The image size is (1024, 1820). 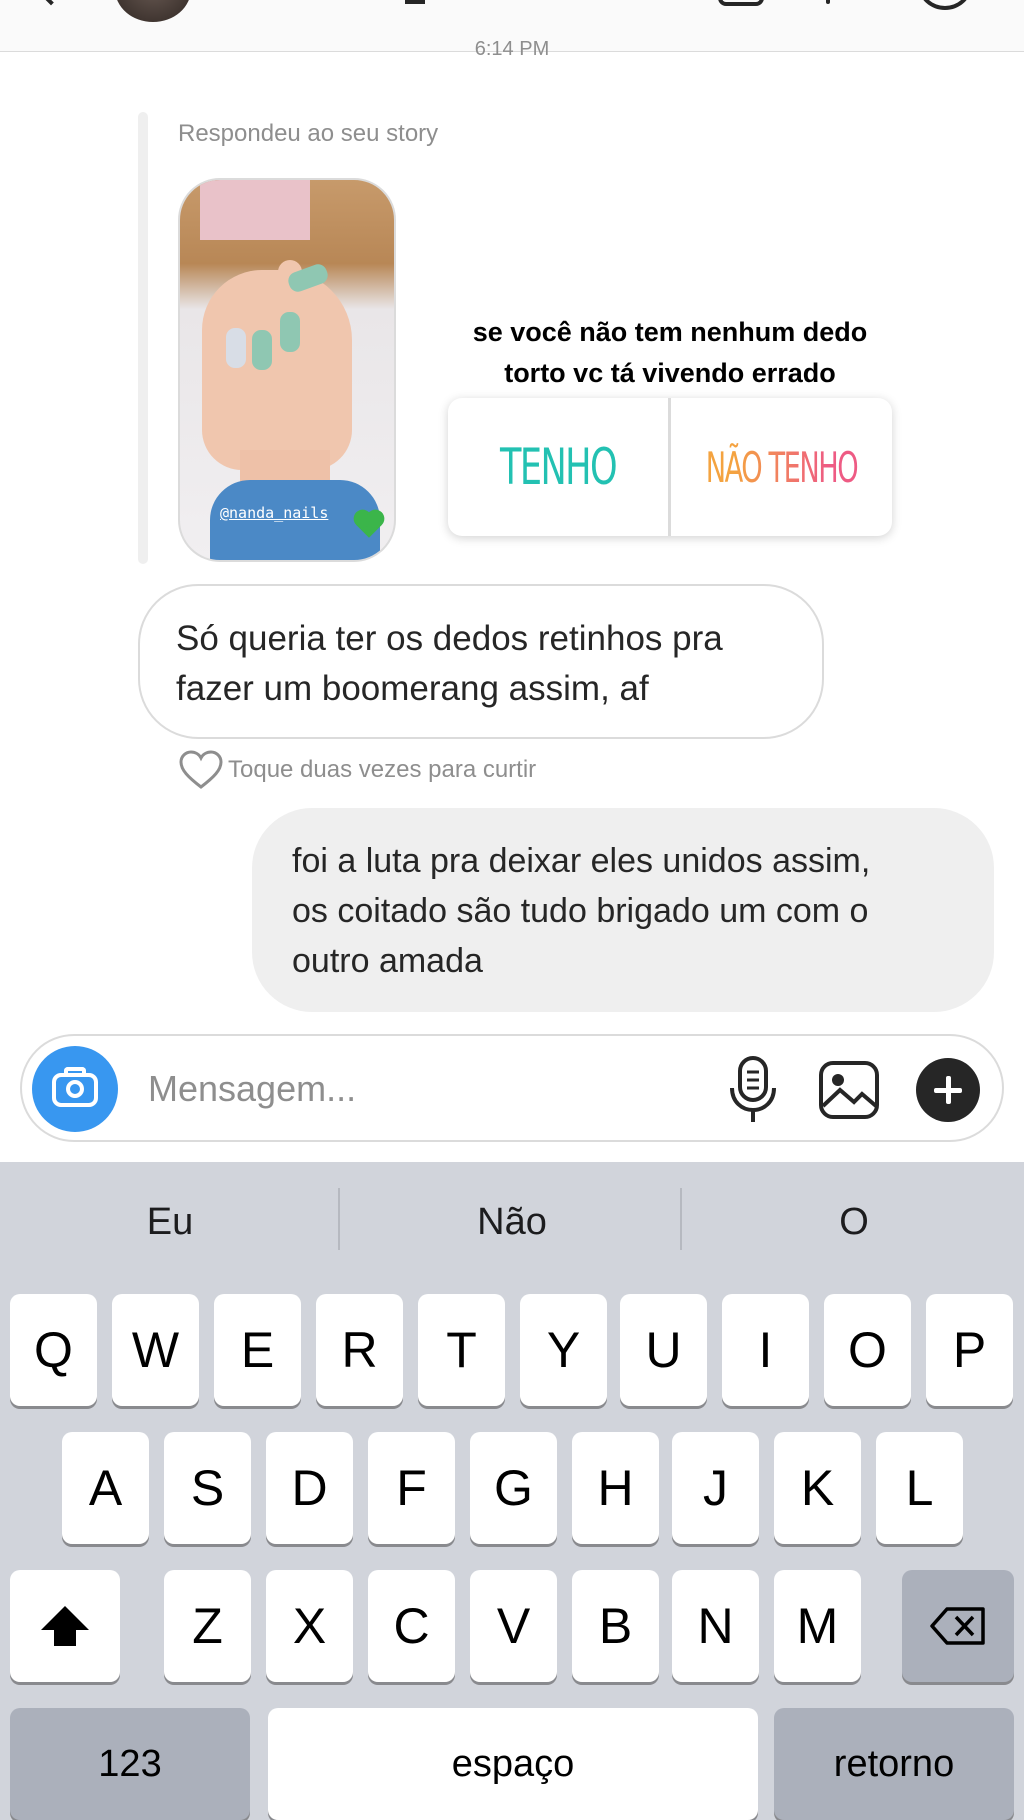 I want to click on camera-button, so click(x=75, y=1089).